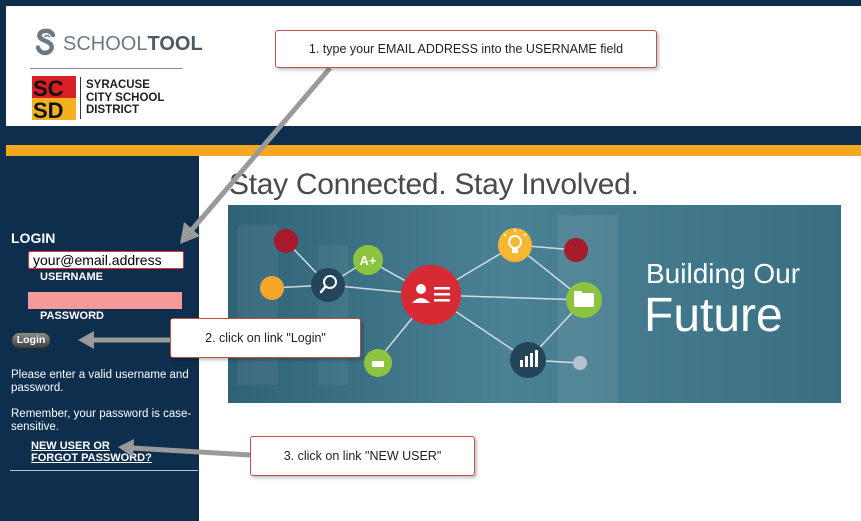 The width and height of the screenshot is (861, 521). What do you see at coordinates (80, 98) in the screenshot?
I see `district-logo-separator` at bounding box center [80, 98].